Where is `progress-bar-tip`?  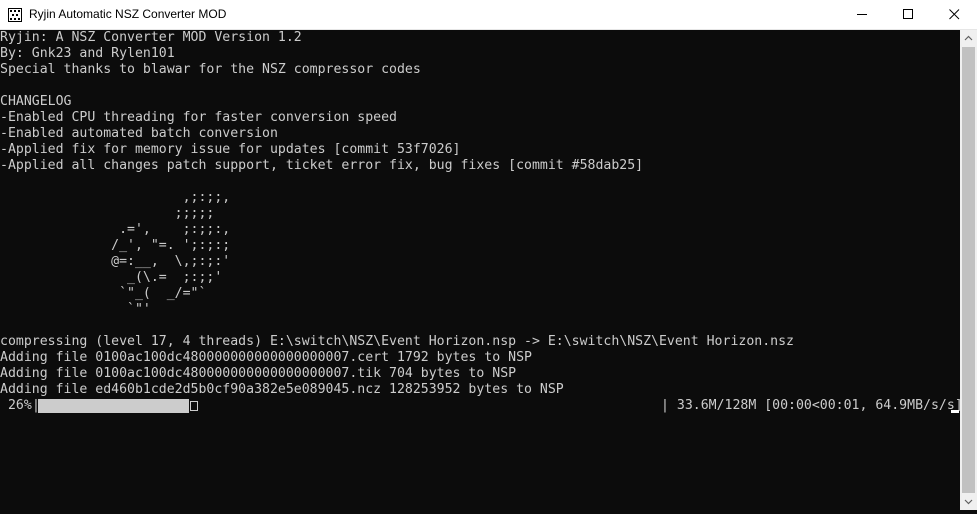 progress-bar-tip is located at coordinates (194, 406).